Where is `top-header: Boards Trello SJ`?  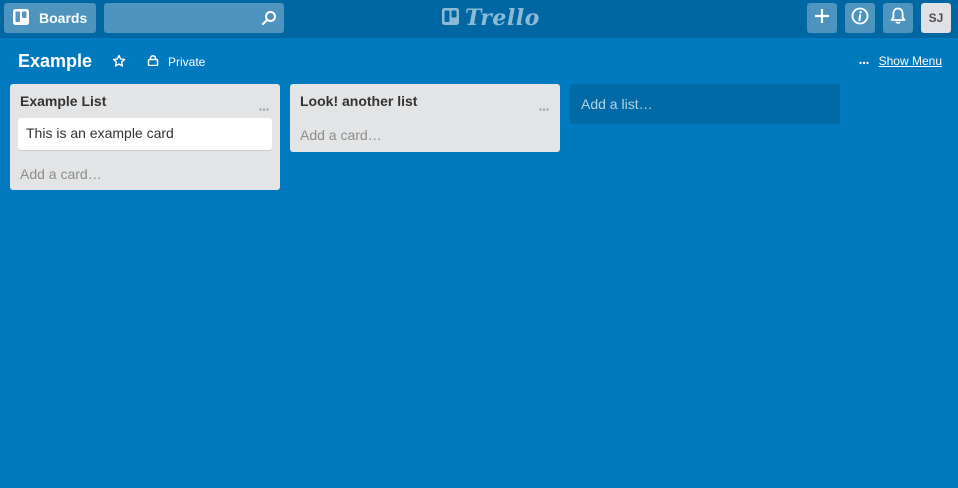
top-header: Boards Trello SJ is located at coordinates (479, 19).